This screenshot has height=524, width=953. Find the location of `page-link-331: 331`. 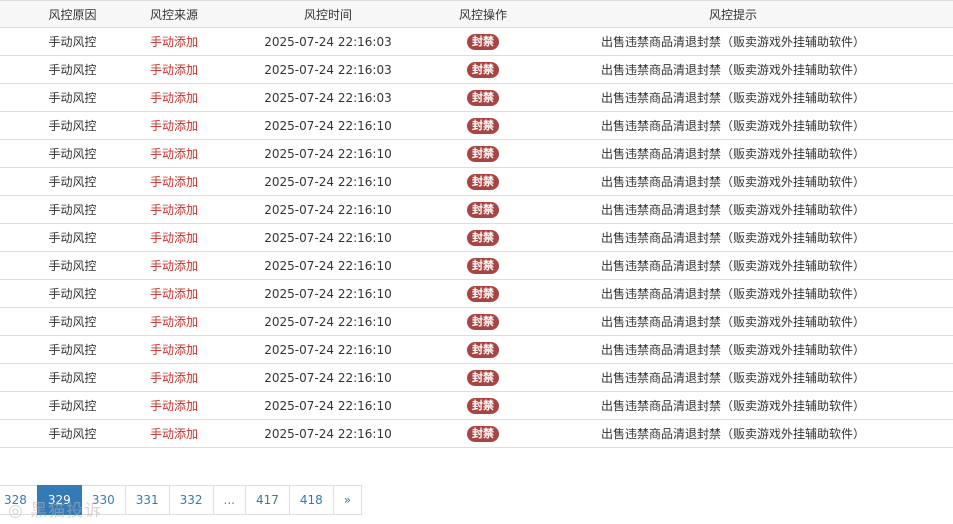

page-link-331: 331 is located at coordinates (147, 500).